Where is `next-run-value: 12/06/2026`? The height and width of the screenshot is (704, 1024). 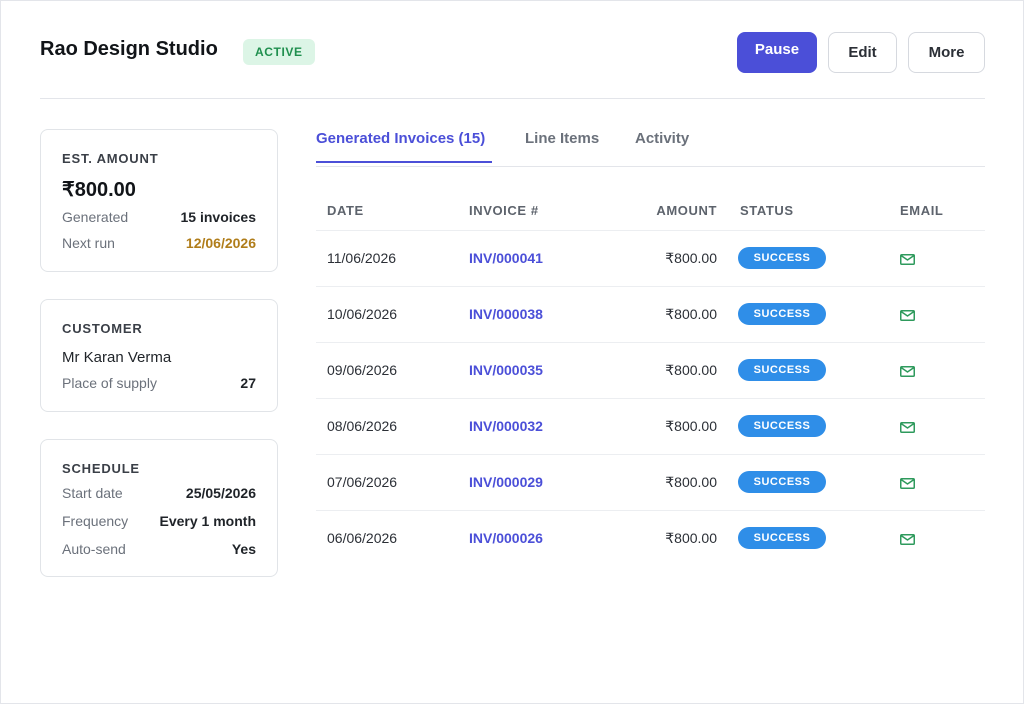
next-run-value: 12/06/2026 is located at coordinates (220, 243).